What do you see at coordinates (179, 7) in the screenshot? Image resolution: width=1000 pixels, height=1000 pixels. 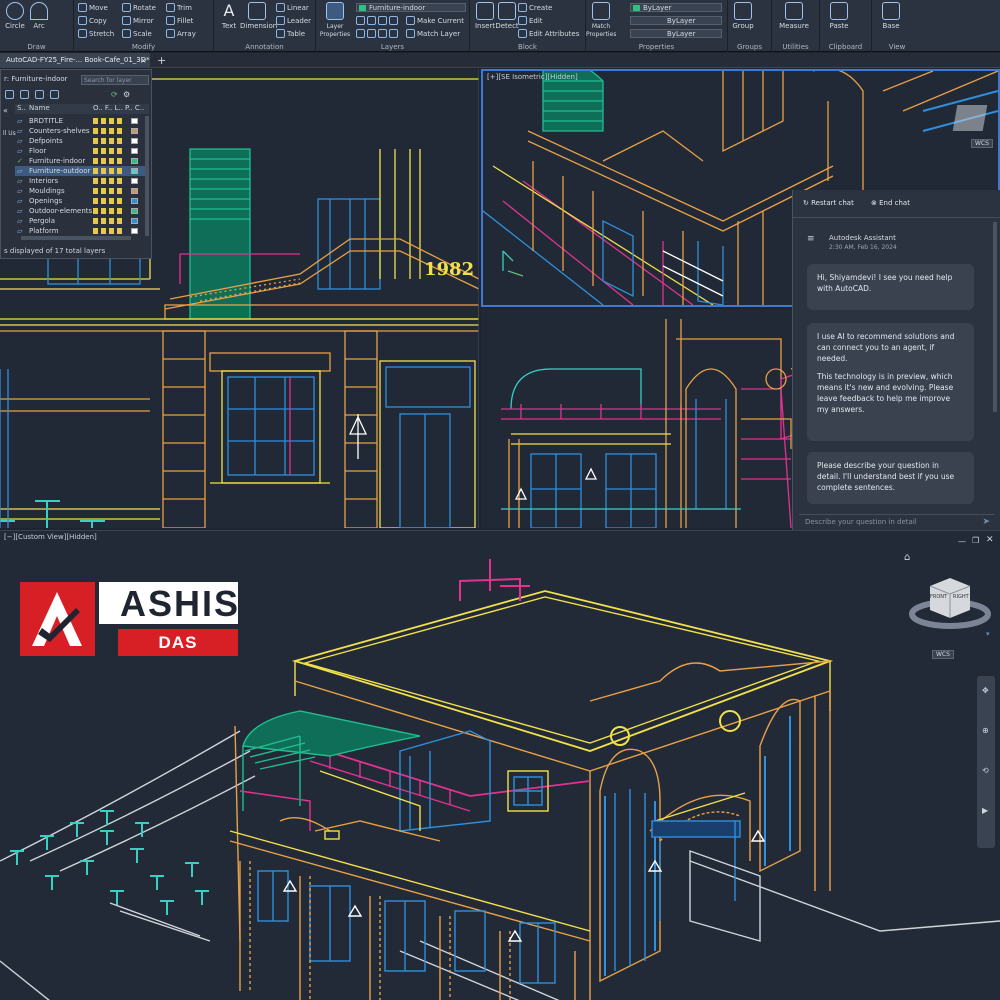 I see `trim-button: Trim` at bounding box center [179, 7].